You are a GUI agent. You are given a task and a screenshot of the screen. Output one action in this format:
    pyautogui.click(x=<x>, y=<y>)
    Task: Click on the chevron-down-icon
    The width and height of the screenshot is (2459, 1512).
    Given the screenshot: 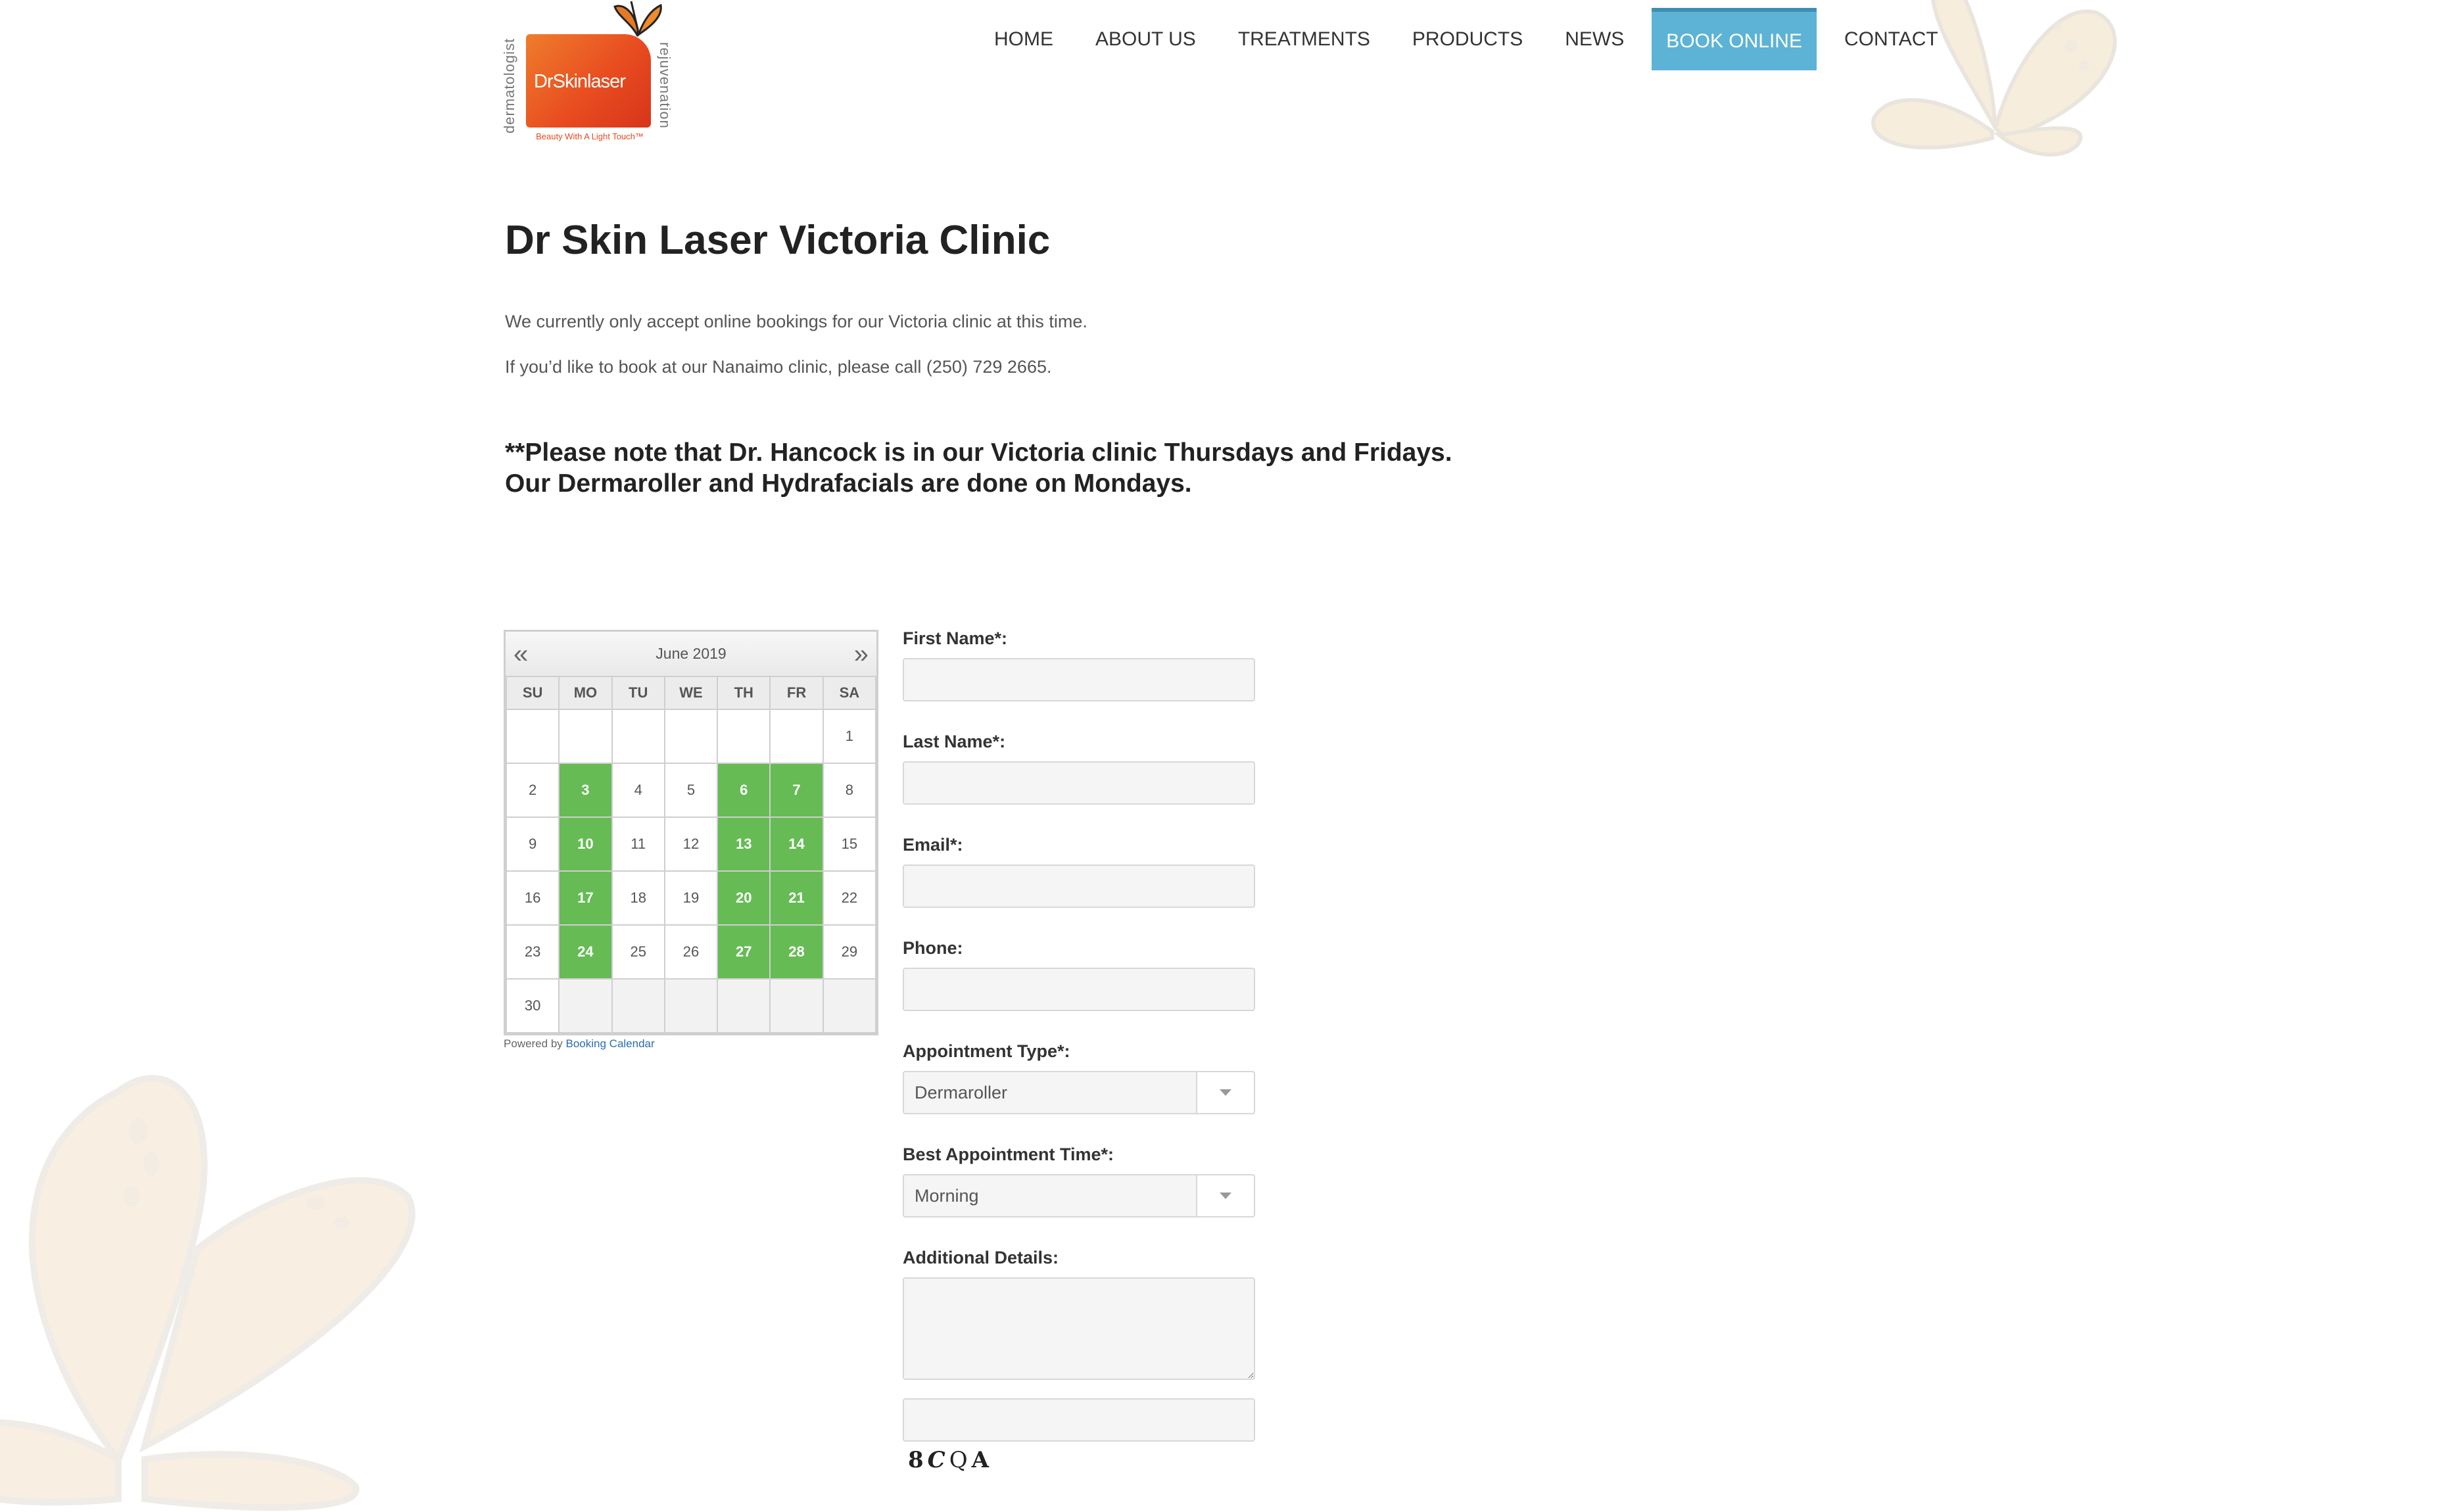 What is the action you would take?
    pyautogui.click(x=1225, y=1196)
    